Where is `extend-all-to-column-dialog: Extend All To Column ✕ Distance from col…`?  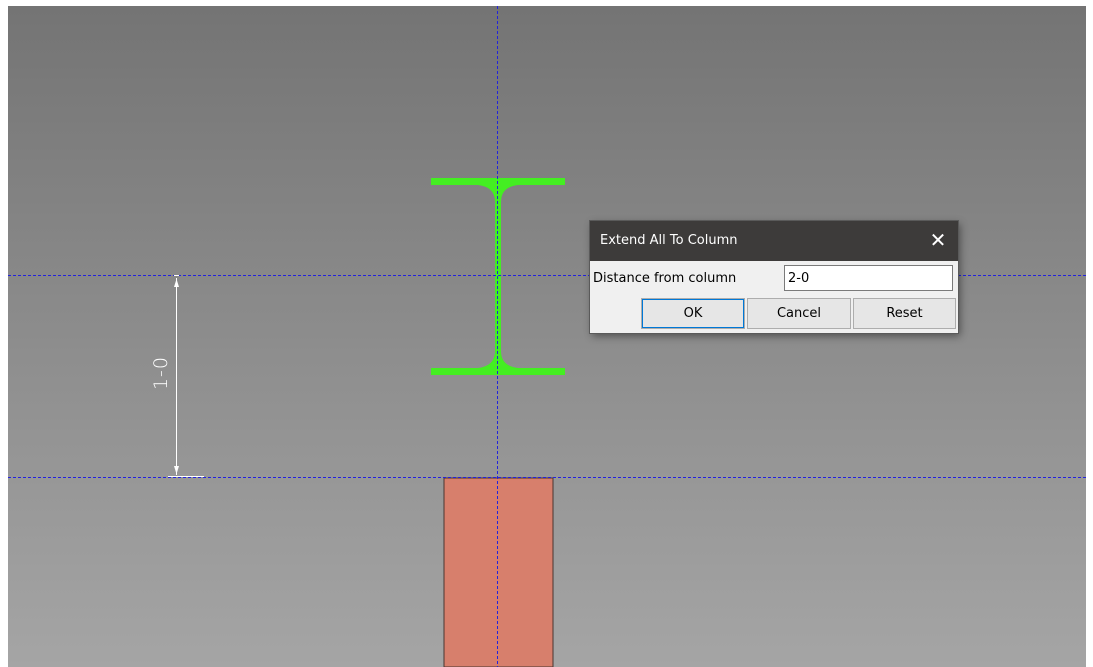
extend-all-to-column-dialog: Extend All To Column ✕ Distance from col… is located at coordinates (774, 277).